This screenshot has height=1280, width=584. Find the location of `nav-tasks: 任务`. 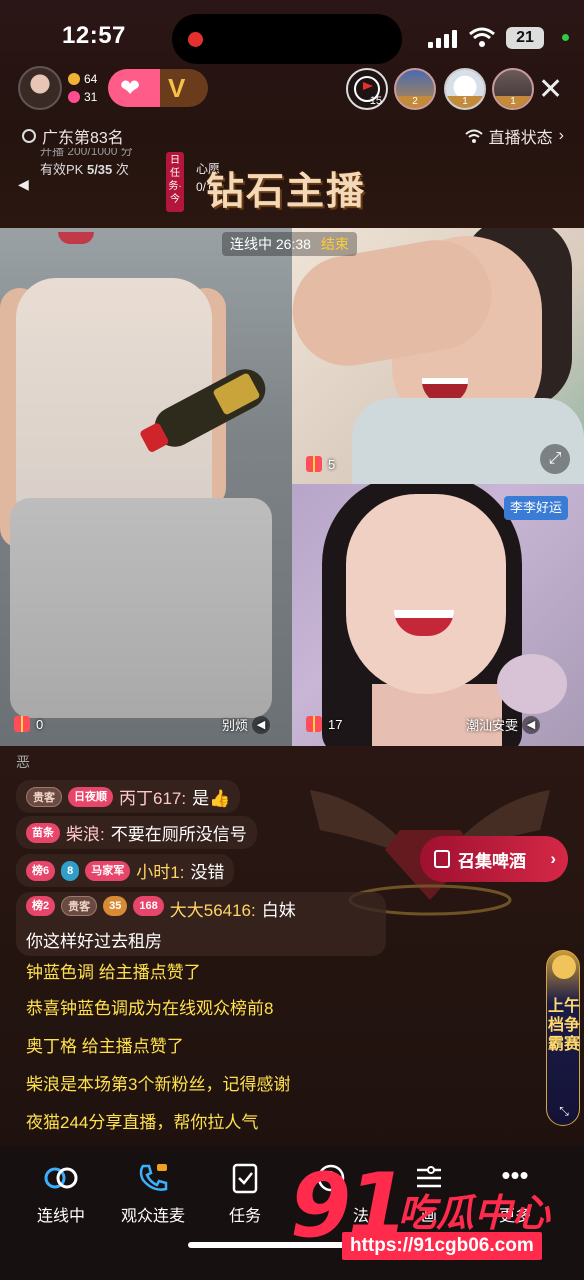

nav-tasks: 任务 is located at coordinates (245, 1194).